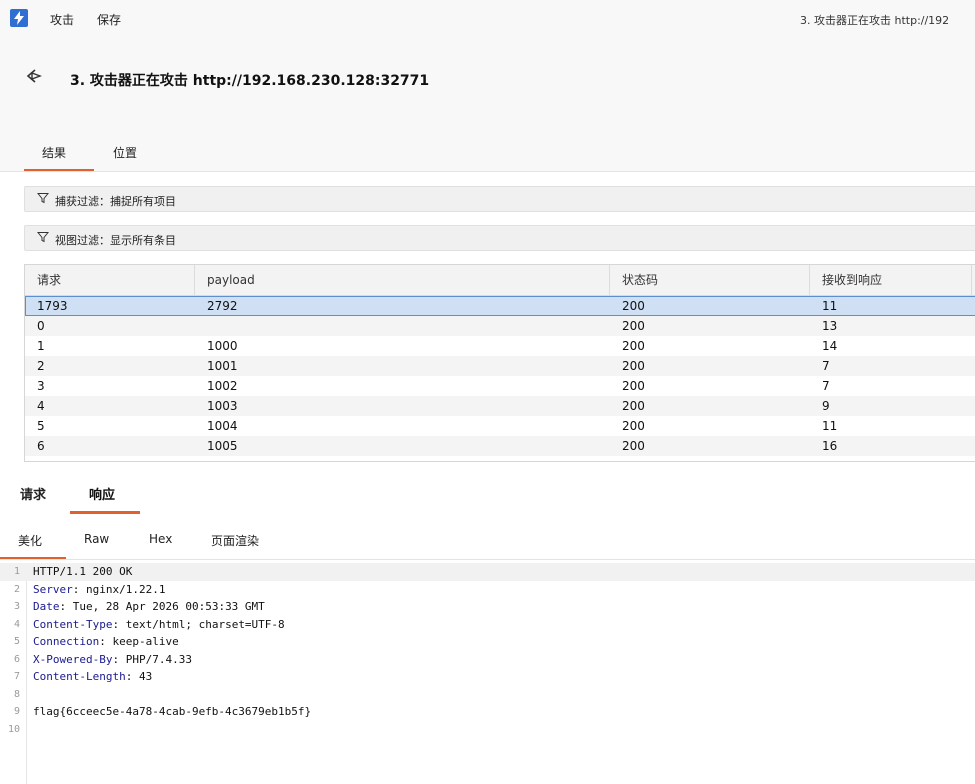  I want to click on view-mode-tabs: 美化 Raw Hex 页面渲染, so click(487, 541).